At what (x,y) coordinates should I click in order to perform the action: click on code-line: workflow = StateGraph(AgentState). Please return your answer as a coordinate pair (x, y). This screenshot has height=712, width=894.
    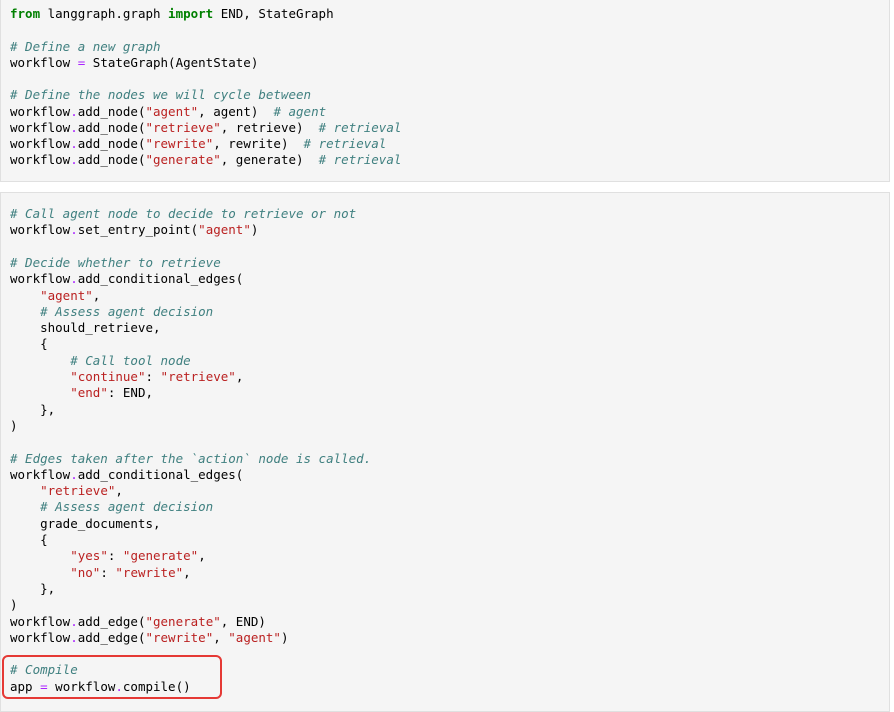
    Looking at the image, I should click on (134, 63).